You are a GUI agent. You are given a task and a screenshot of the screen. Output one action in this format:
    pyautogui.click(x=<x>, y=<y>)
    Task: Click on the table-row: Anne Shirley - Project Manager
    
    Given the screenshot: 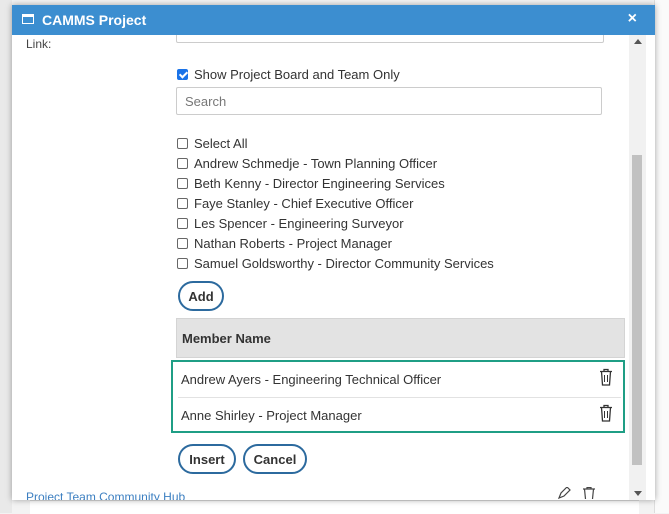 What is the action you would take?
    pyautogui.click(x=399, y=414)
    